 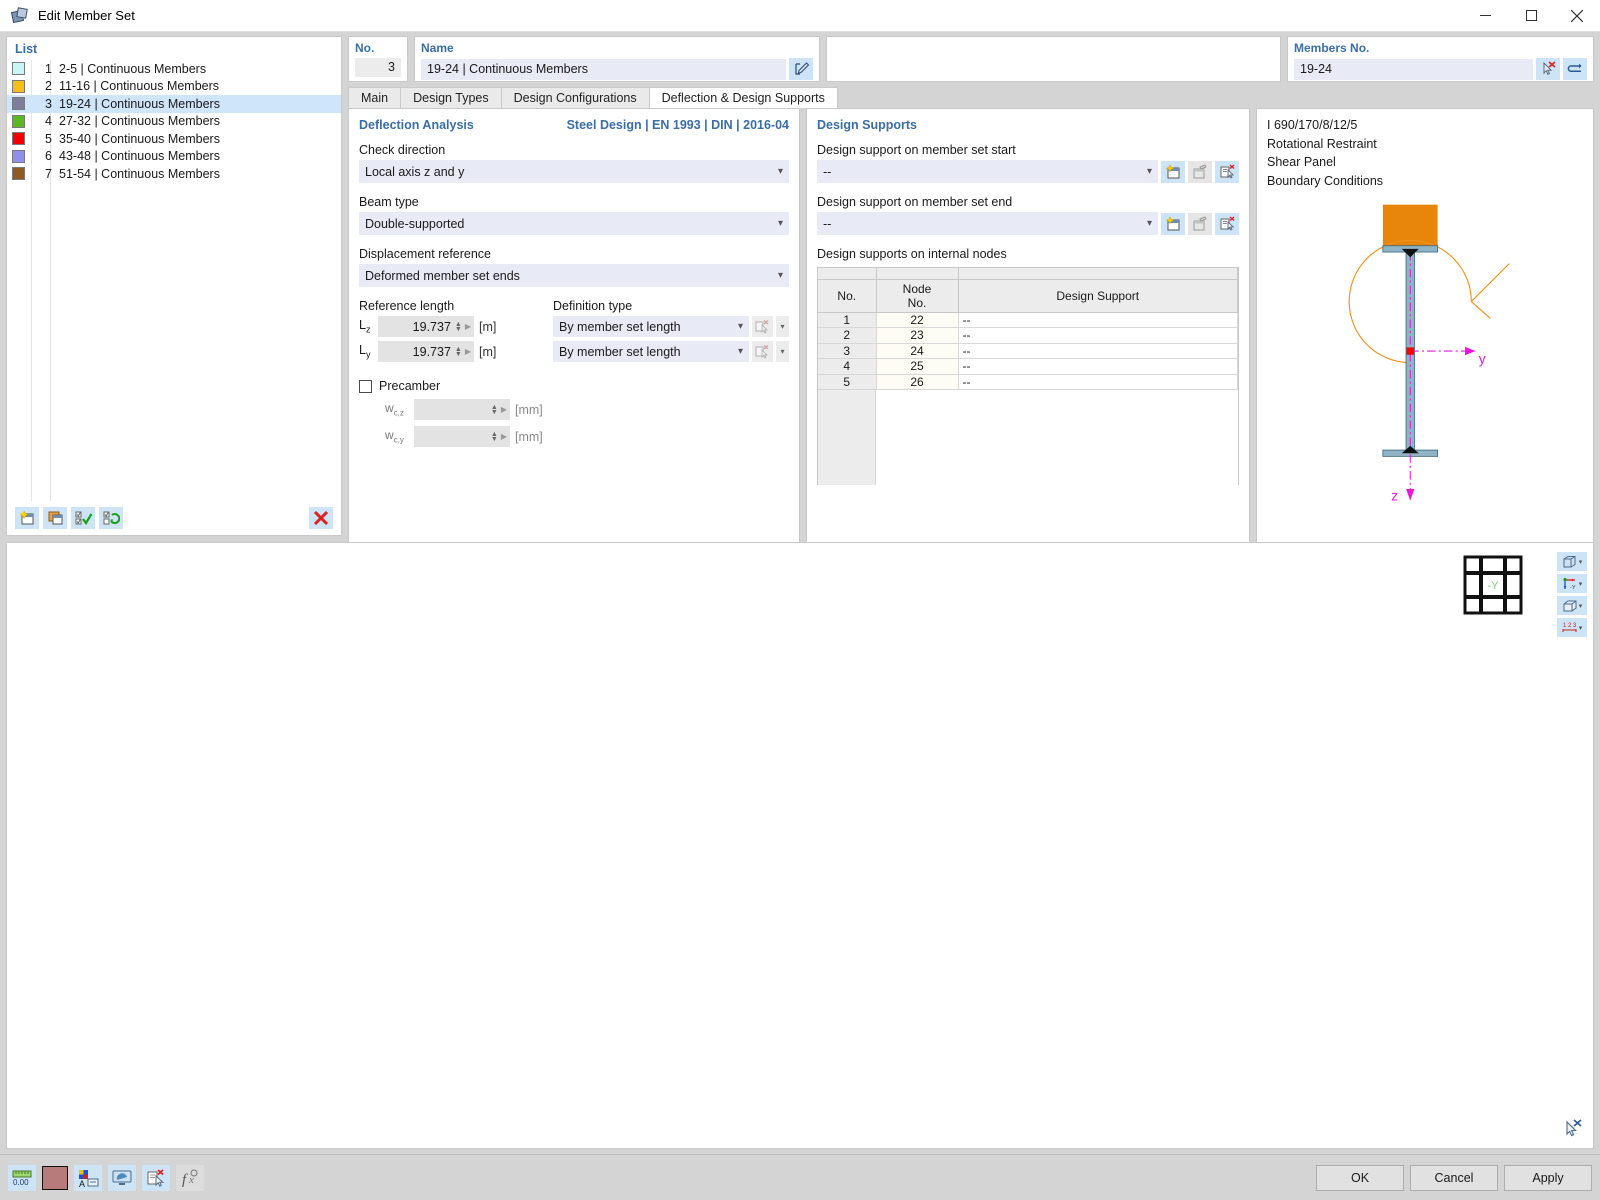 What do you see at coordinates (174, 104) in the screenshot?
I see `list-item: 3 19-24 | Continuous Members` at bounding box center [174, 104].